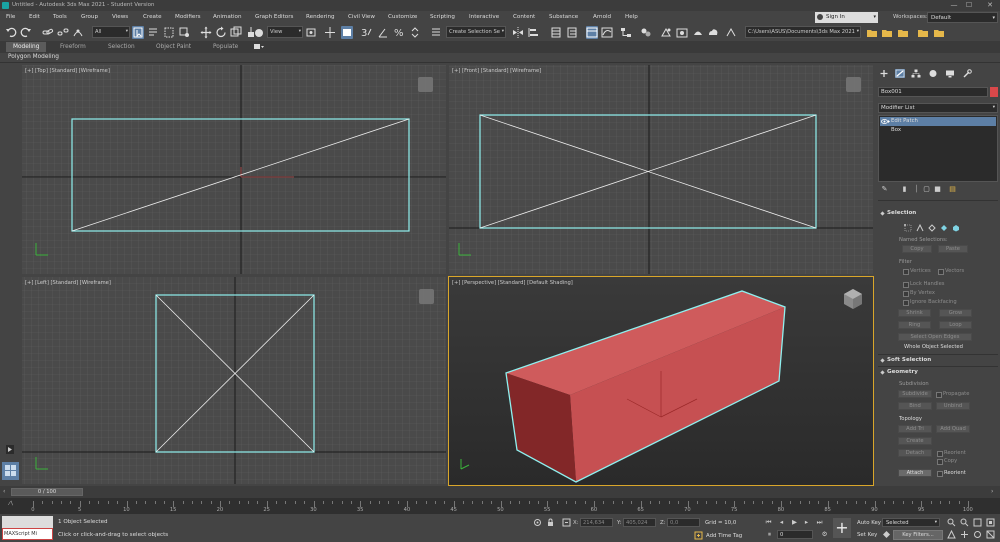  I want to click on tab-modeling: Modeling, so click(26, 47).